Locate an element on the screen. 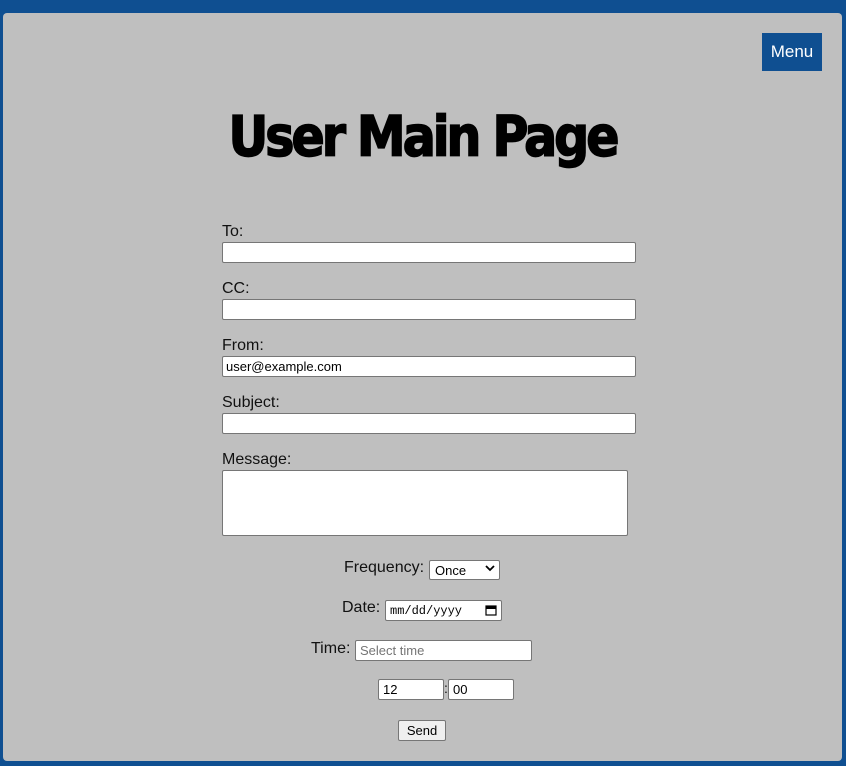 Image resolution: width=846 pixels, height=766 pixels. date-field: mm/dd/yyyy is located at coordinates (443, 610).